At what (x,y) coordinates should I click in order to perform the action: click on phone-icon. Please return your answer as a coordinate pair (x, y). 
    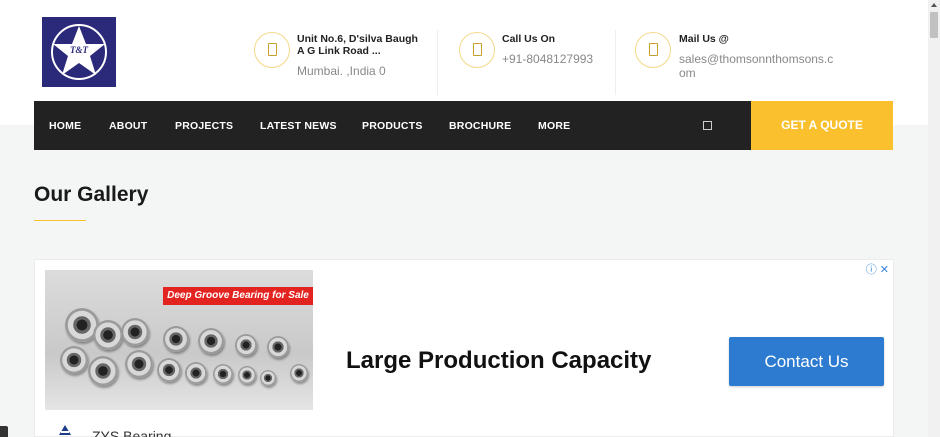
    Looking at the image, I should click on (477, 50).